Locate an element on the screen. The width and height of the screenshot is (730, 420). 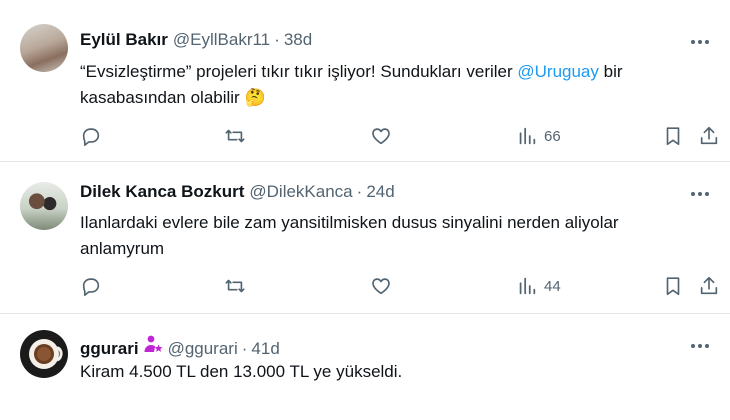
person-star-badge-icon is located at coordinates (153, 346).